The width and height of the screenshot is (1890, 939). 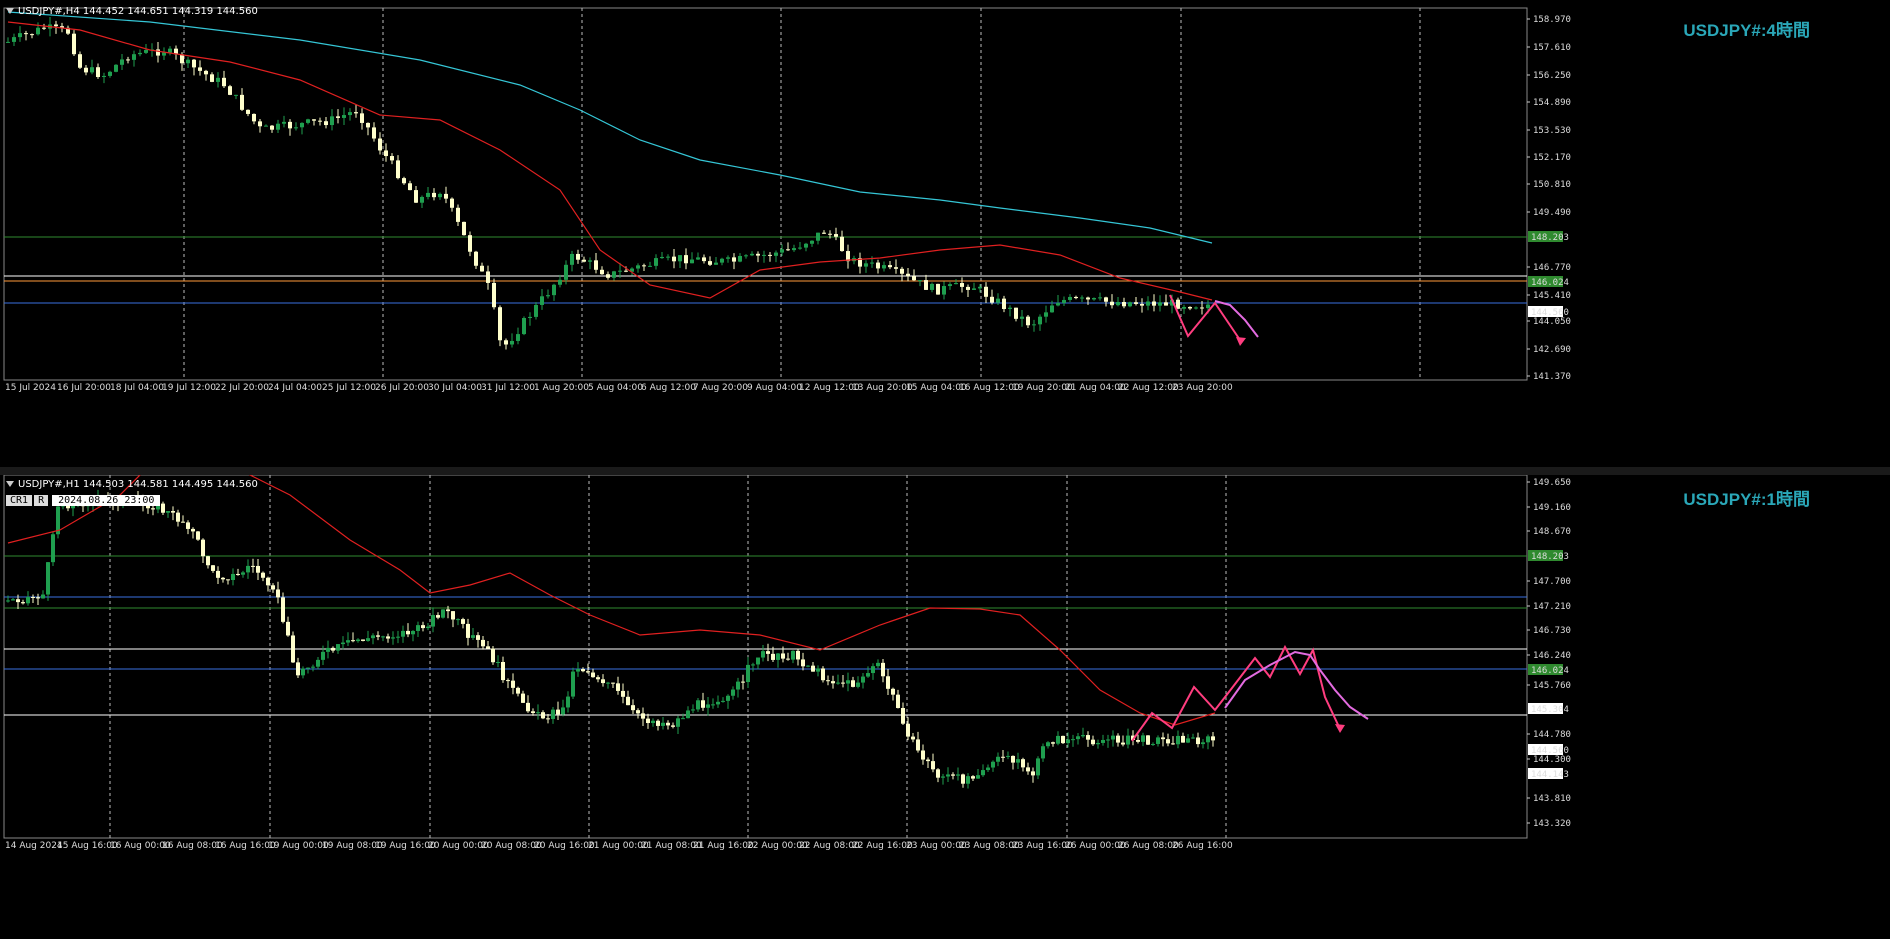 What do you see at coordinates (615, 388) in the screenshot?
I see `time-label: 5 Aug 04:00` at bounding box center [615, 388].